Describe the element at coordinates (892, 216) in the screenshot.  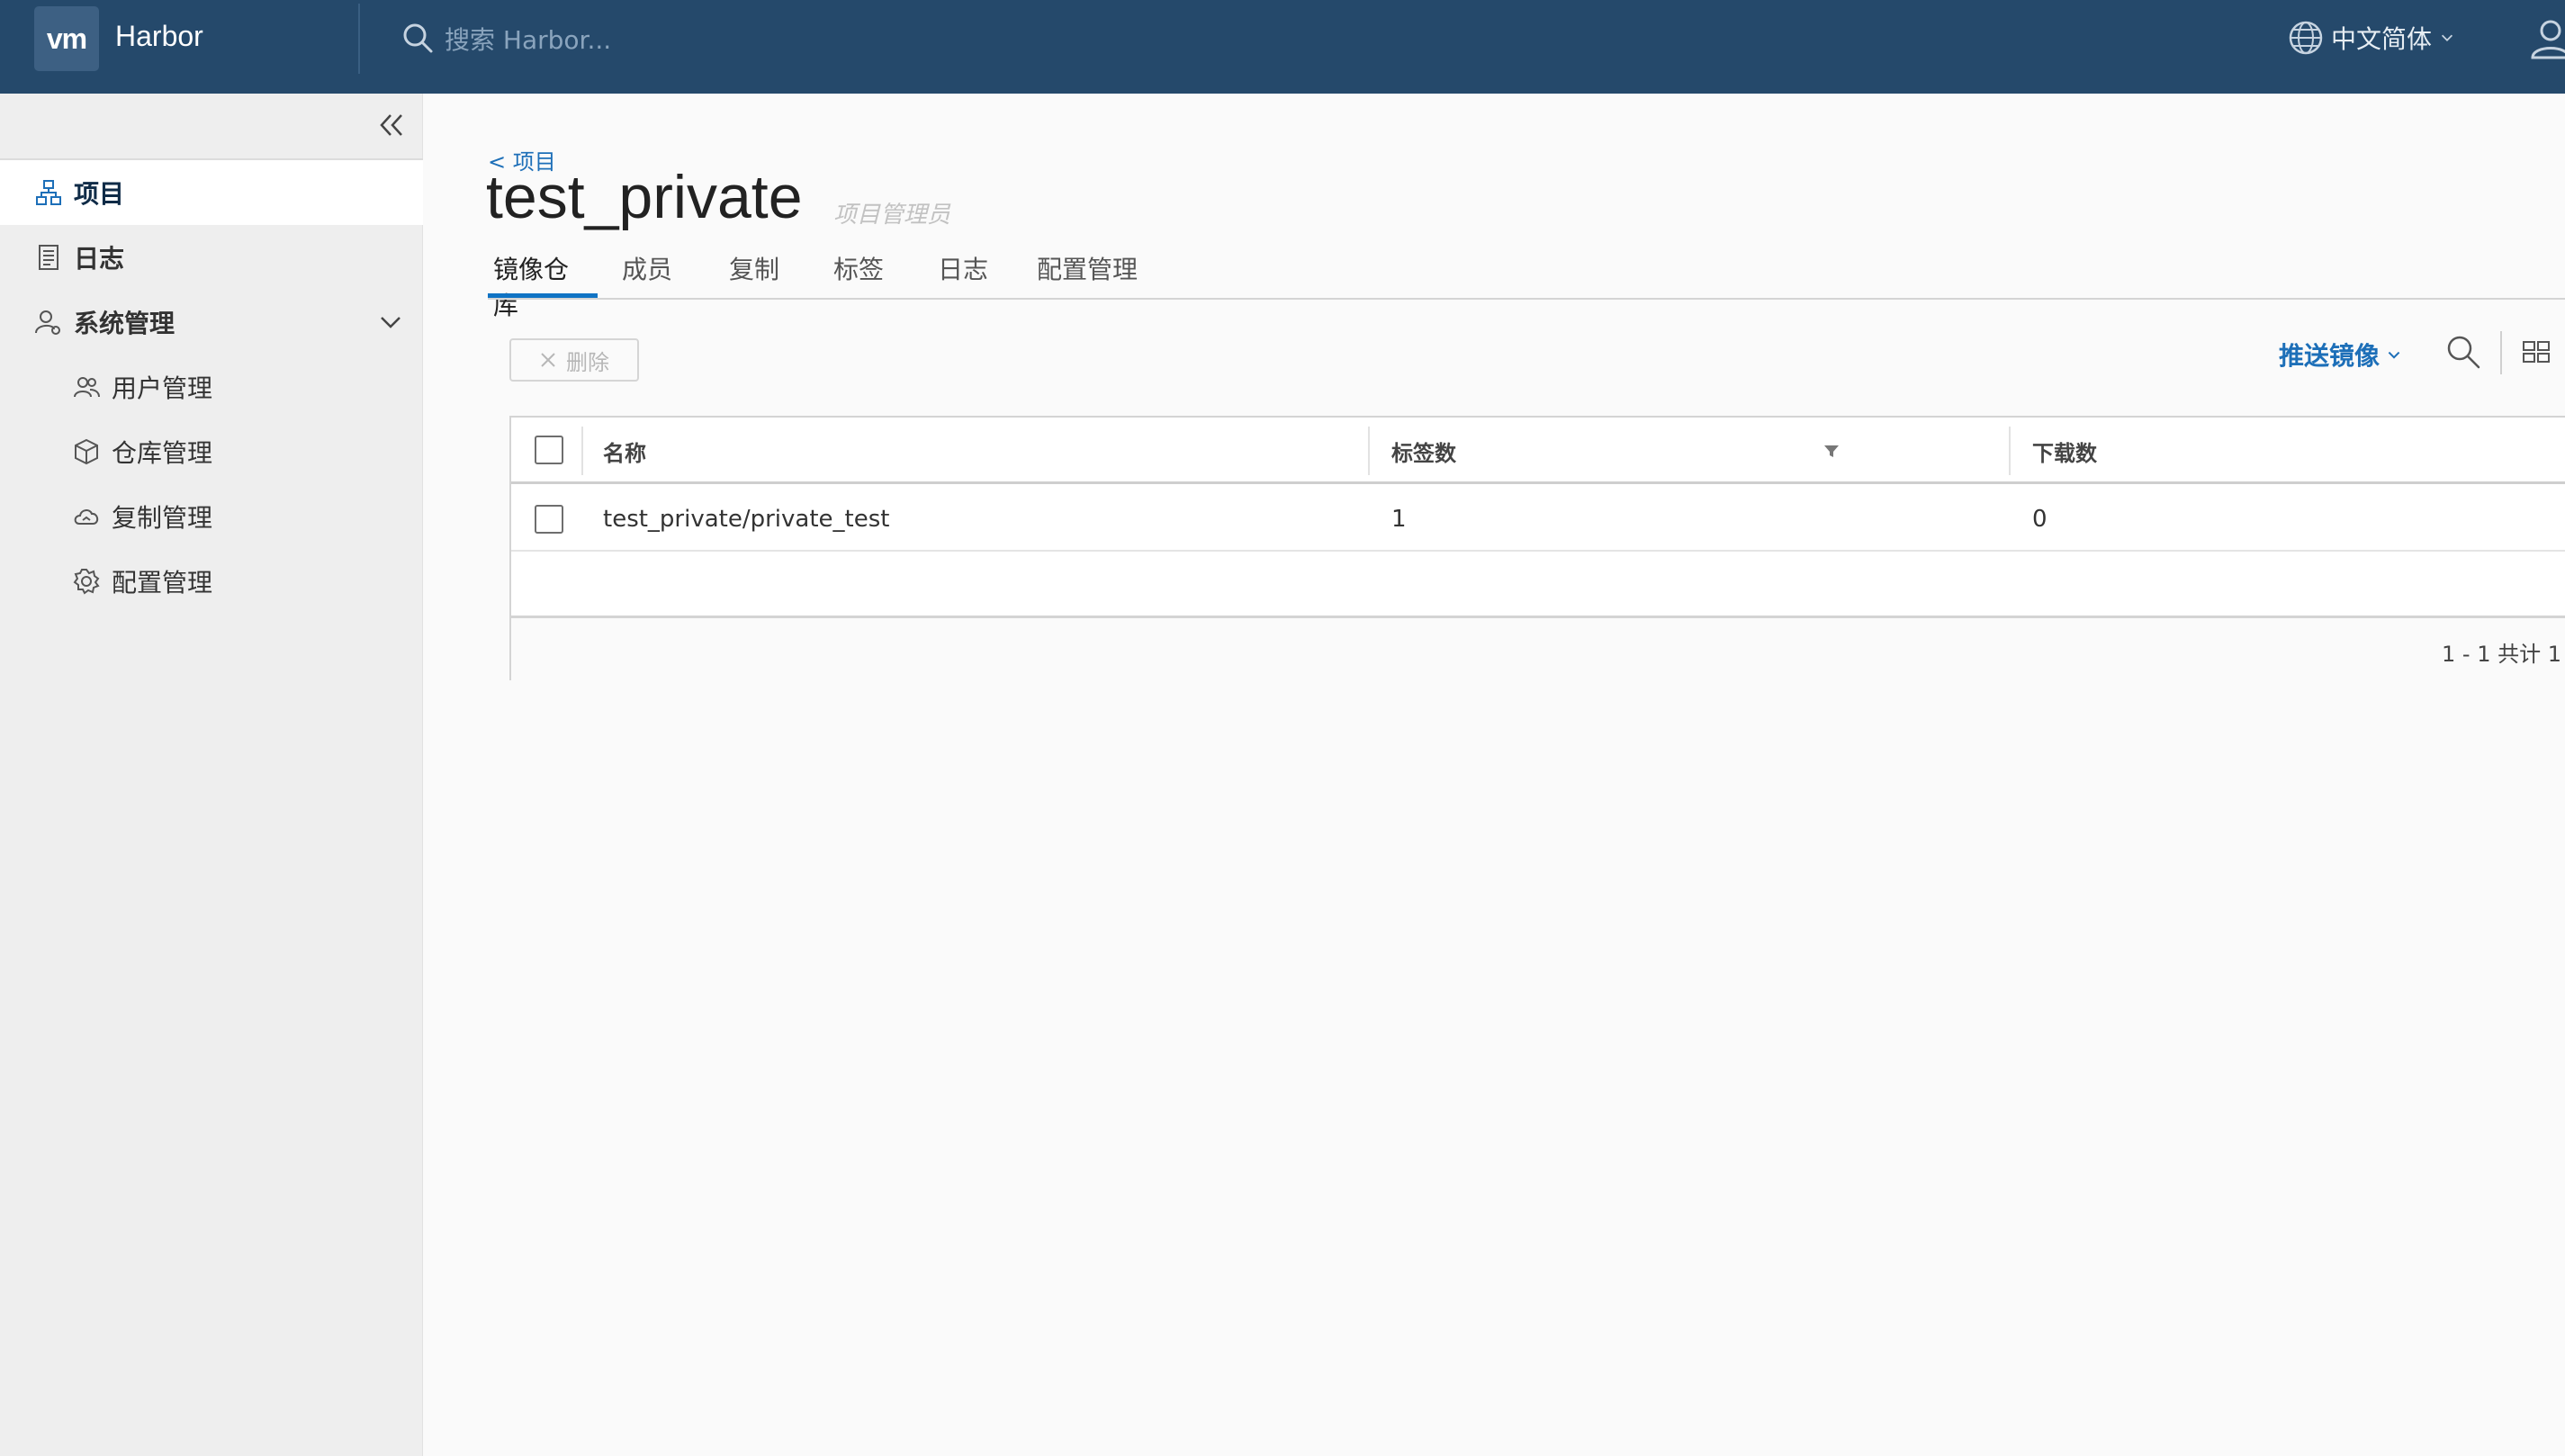
I see `project-role: 项目管理员` at that location.